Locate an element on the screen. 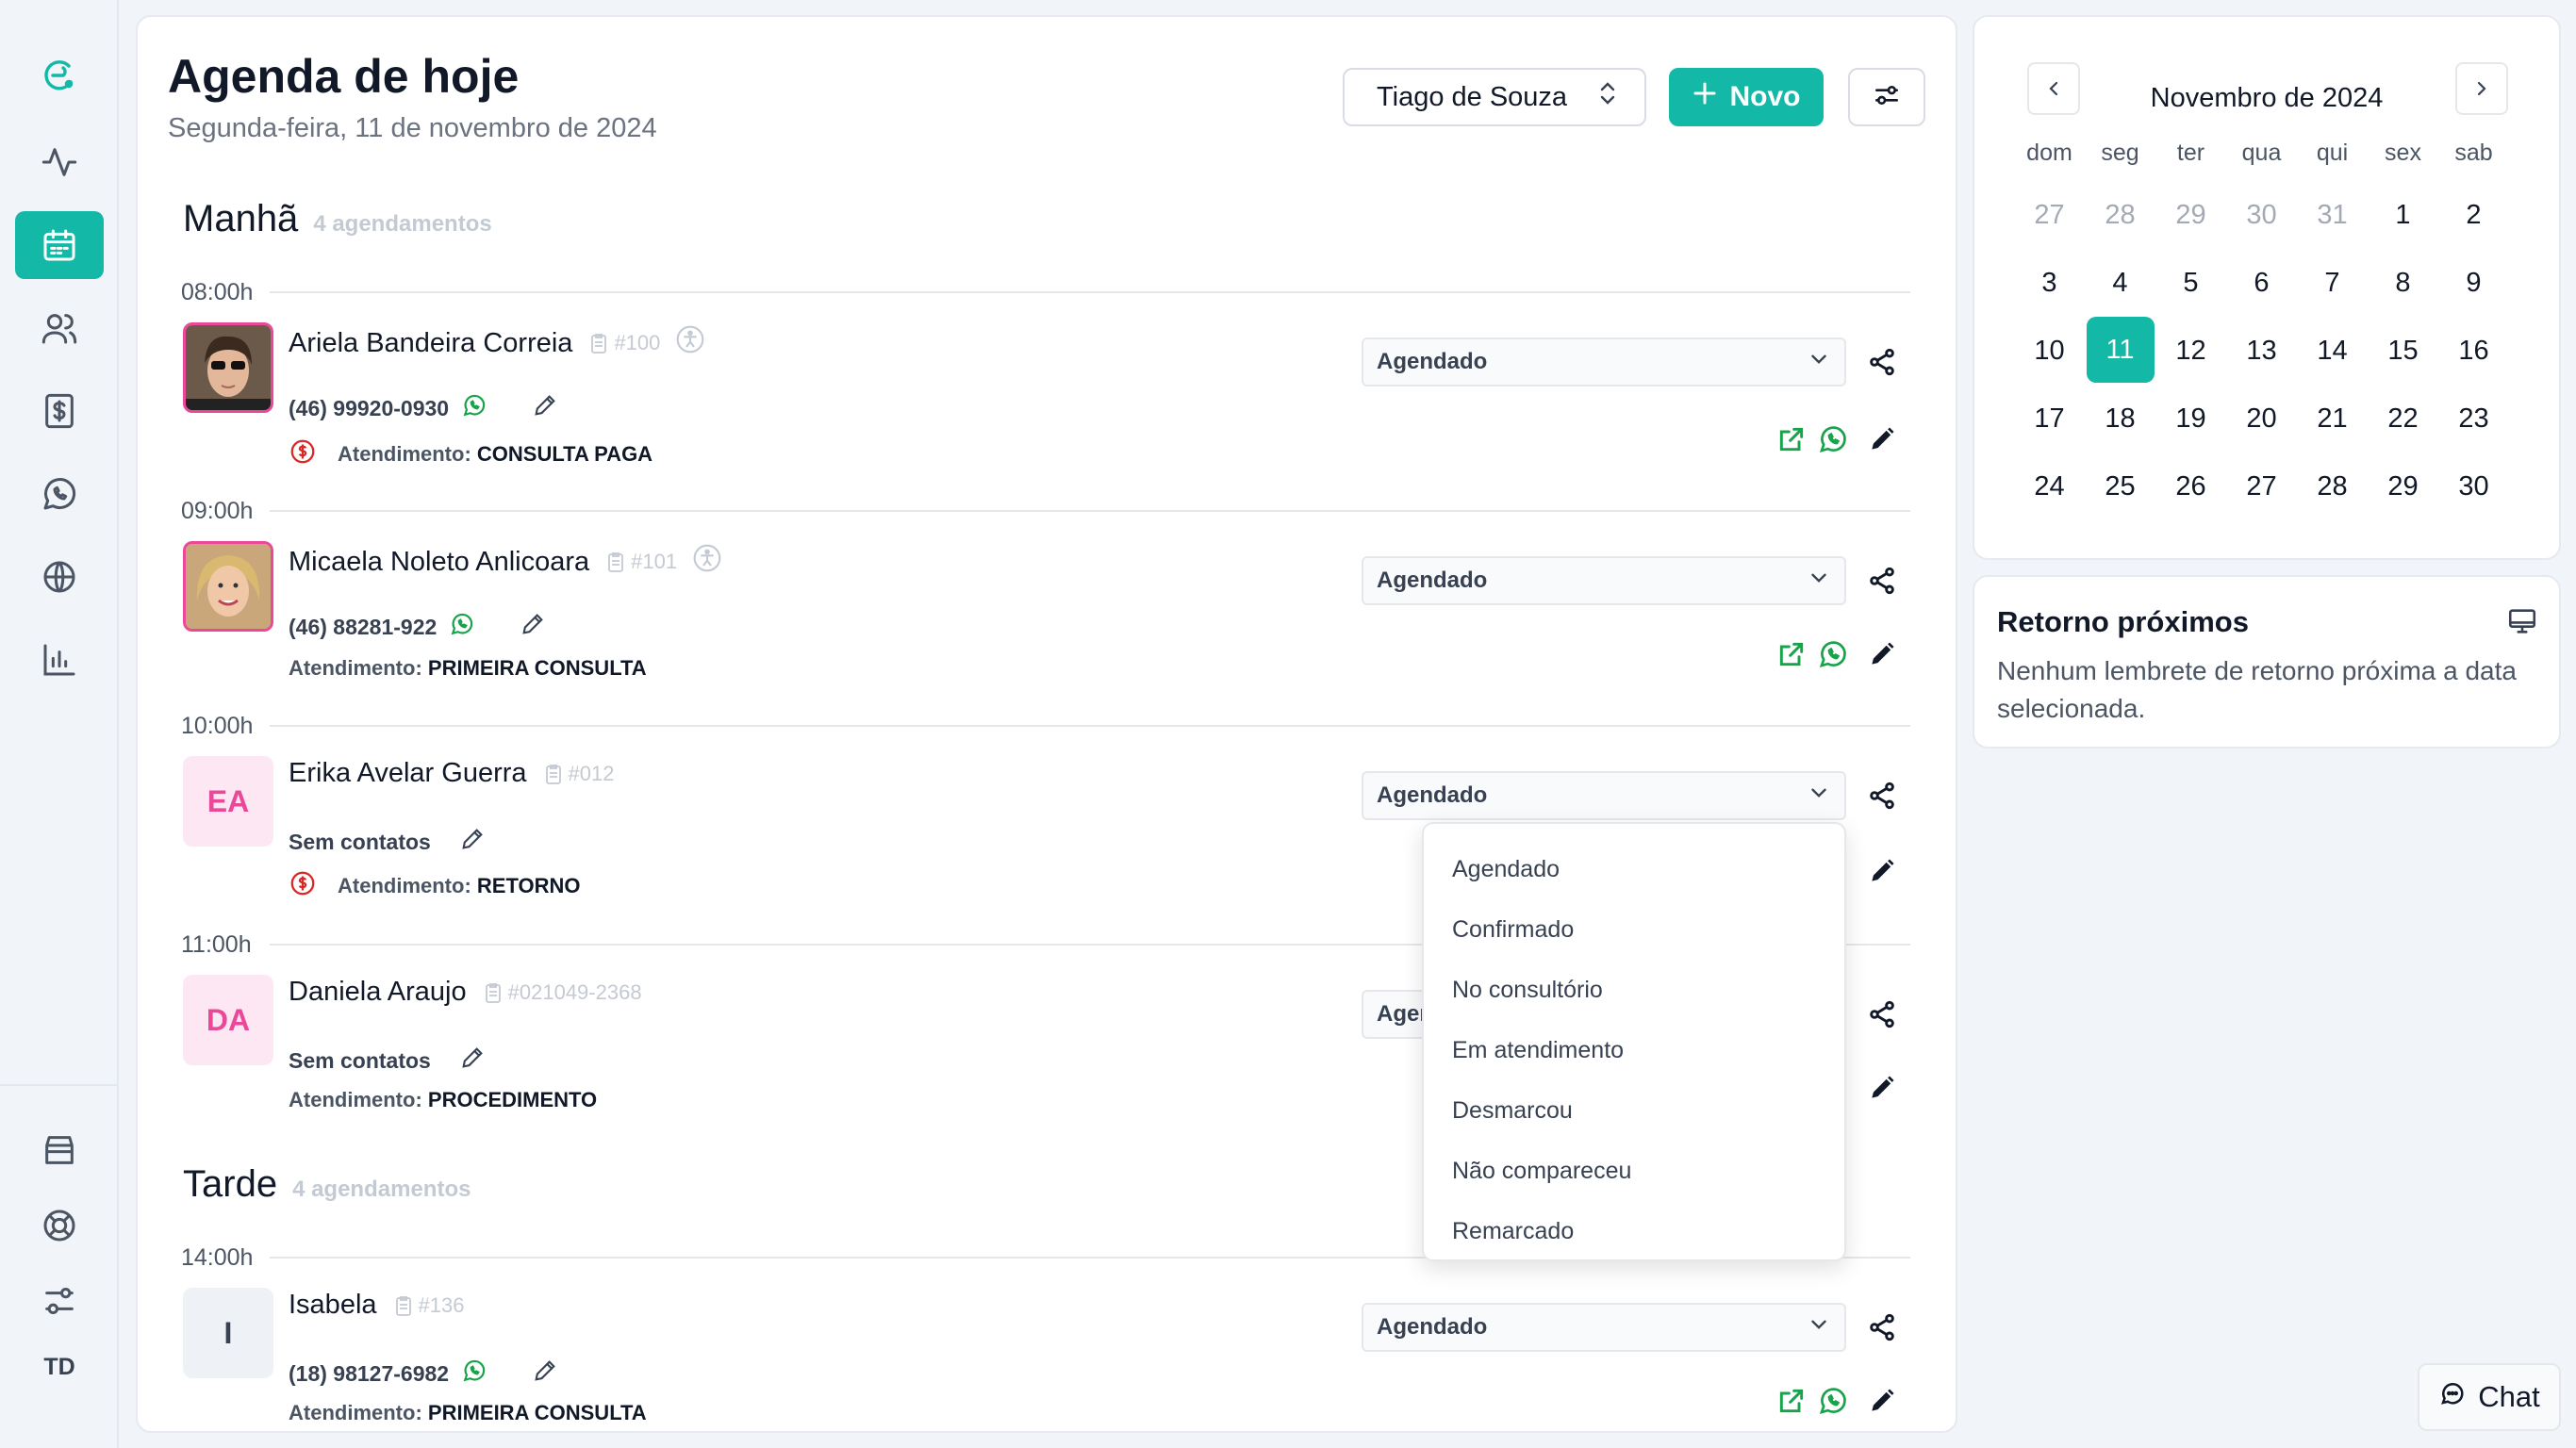 The width and height of the screenshot is (2576, 1448). calendar-day: 26 is located at coordinates (2190, 486).